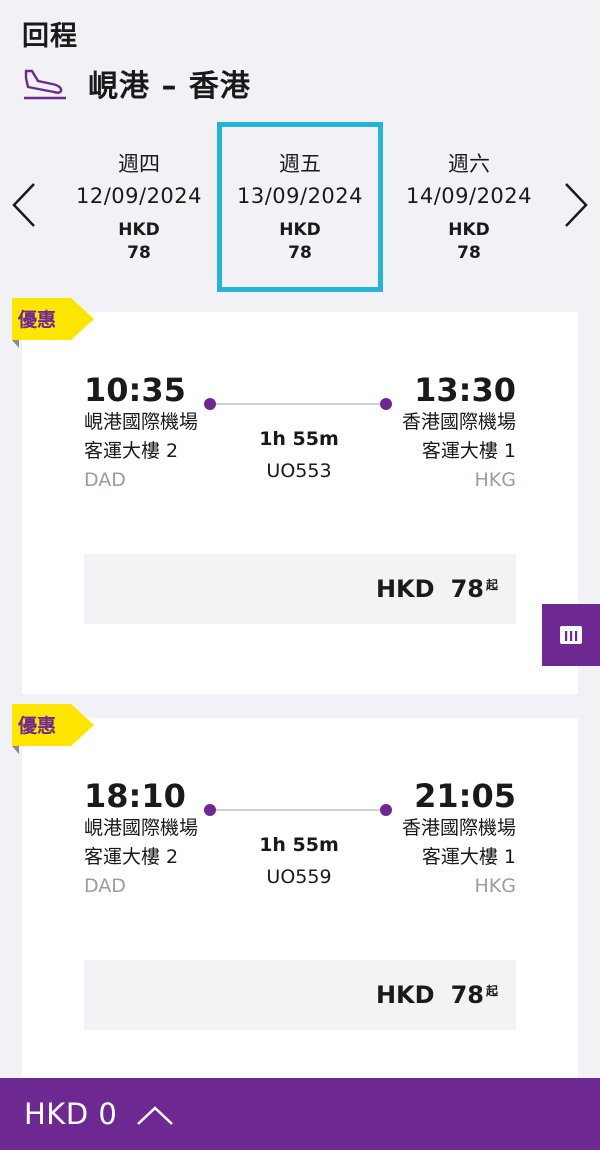 This screenshot has width=600, height=1150. I want to click on date-dow: 週五, so click(300, 164).